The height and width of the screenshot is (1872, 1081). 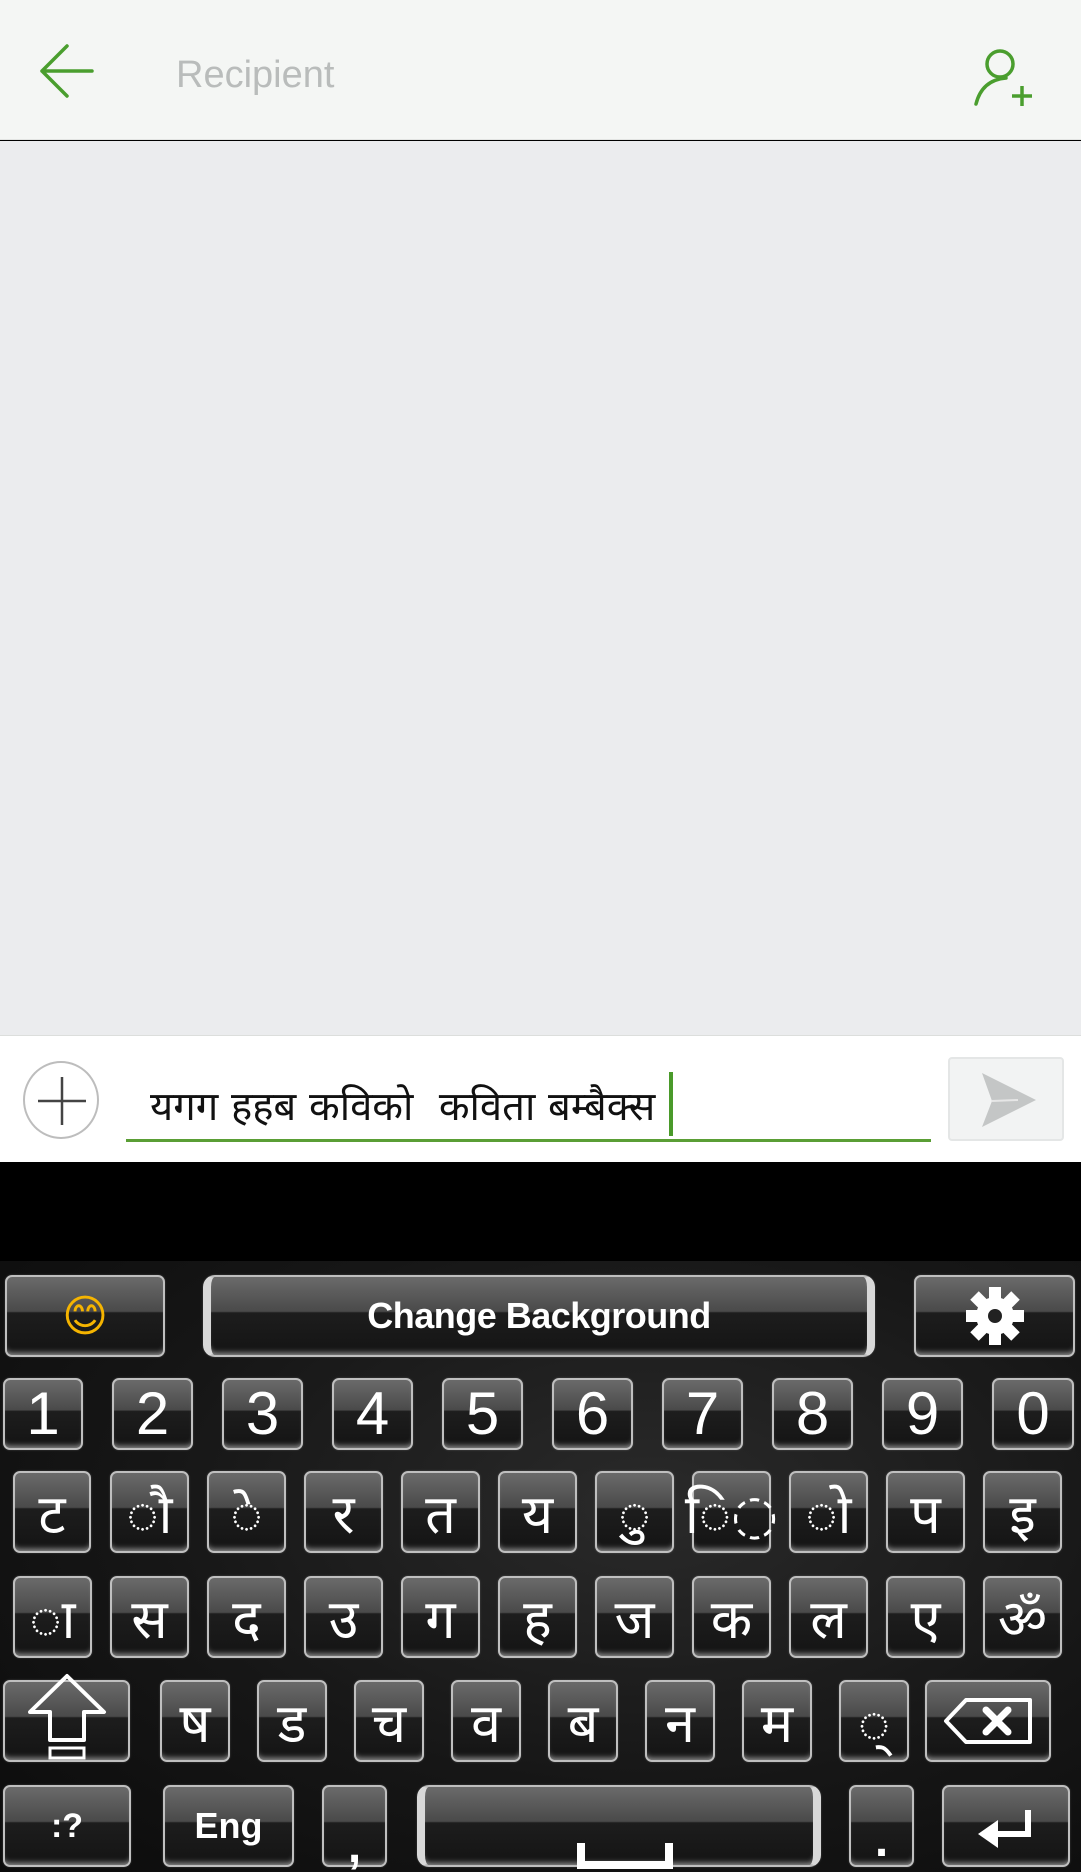 What do you see at coordinates (526, 75) in the screenshot?
I see `recipient-input` at bounding box center [526, 75].